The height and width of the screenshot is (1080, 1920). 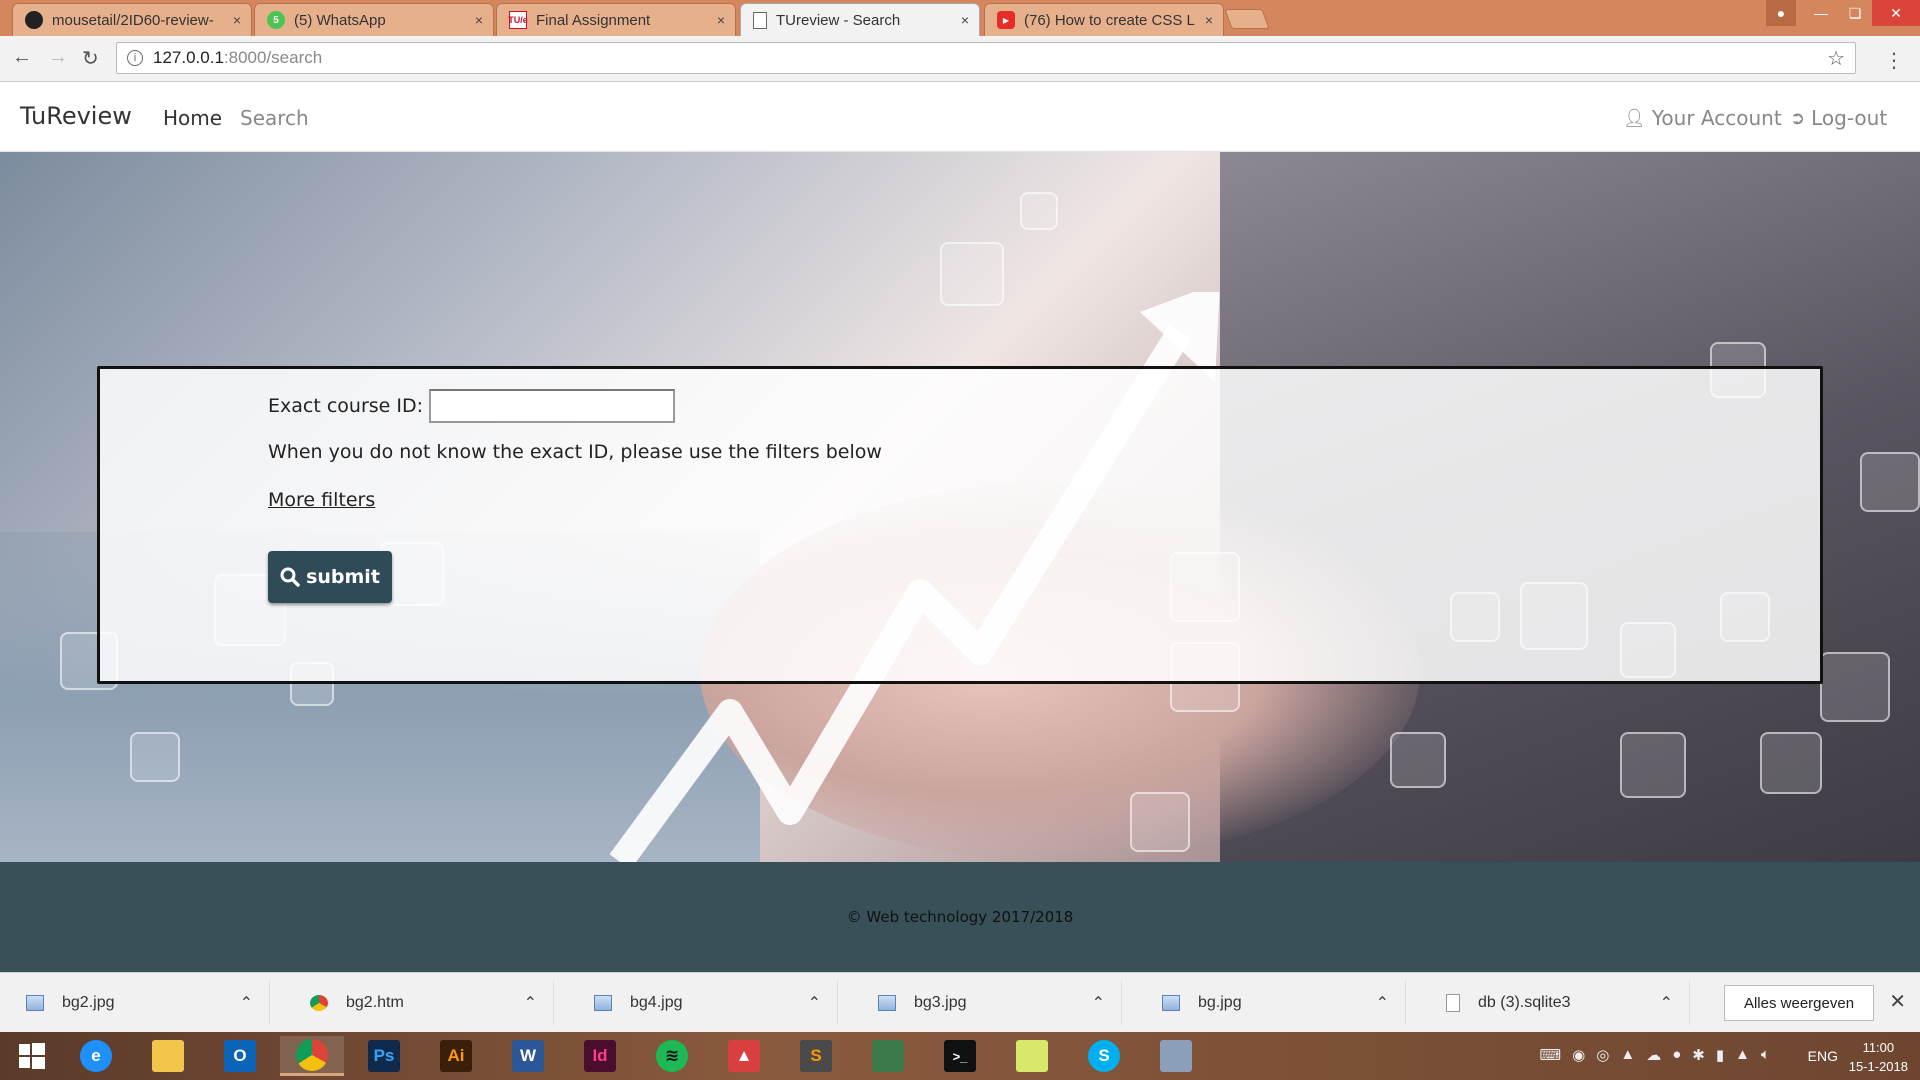 I want to click on app-glyph: Id, so click(x=600, y=1056).